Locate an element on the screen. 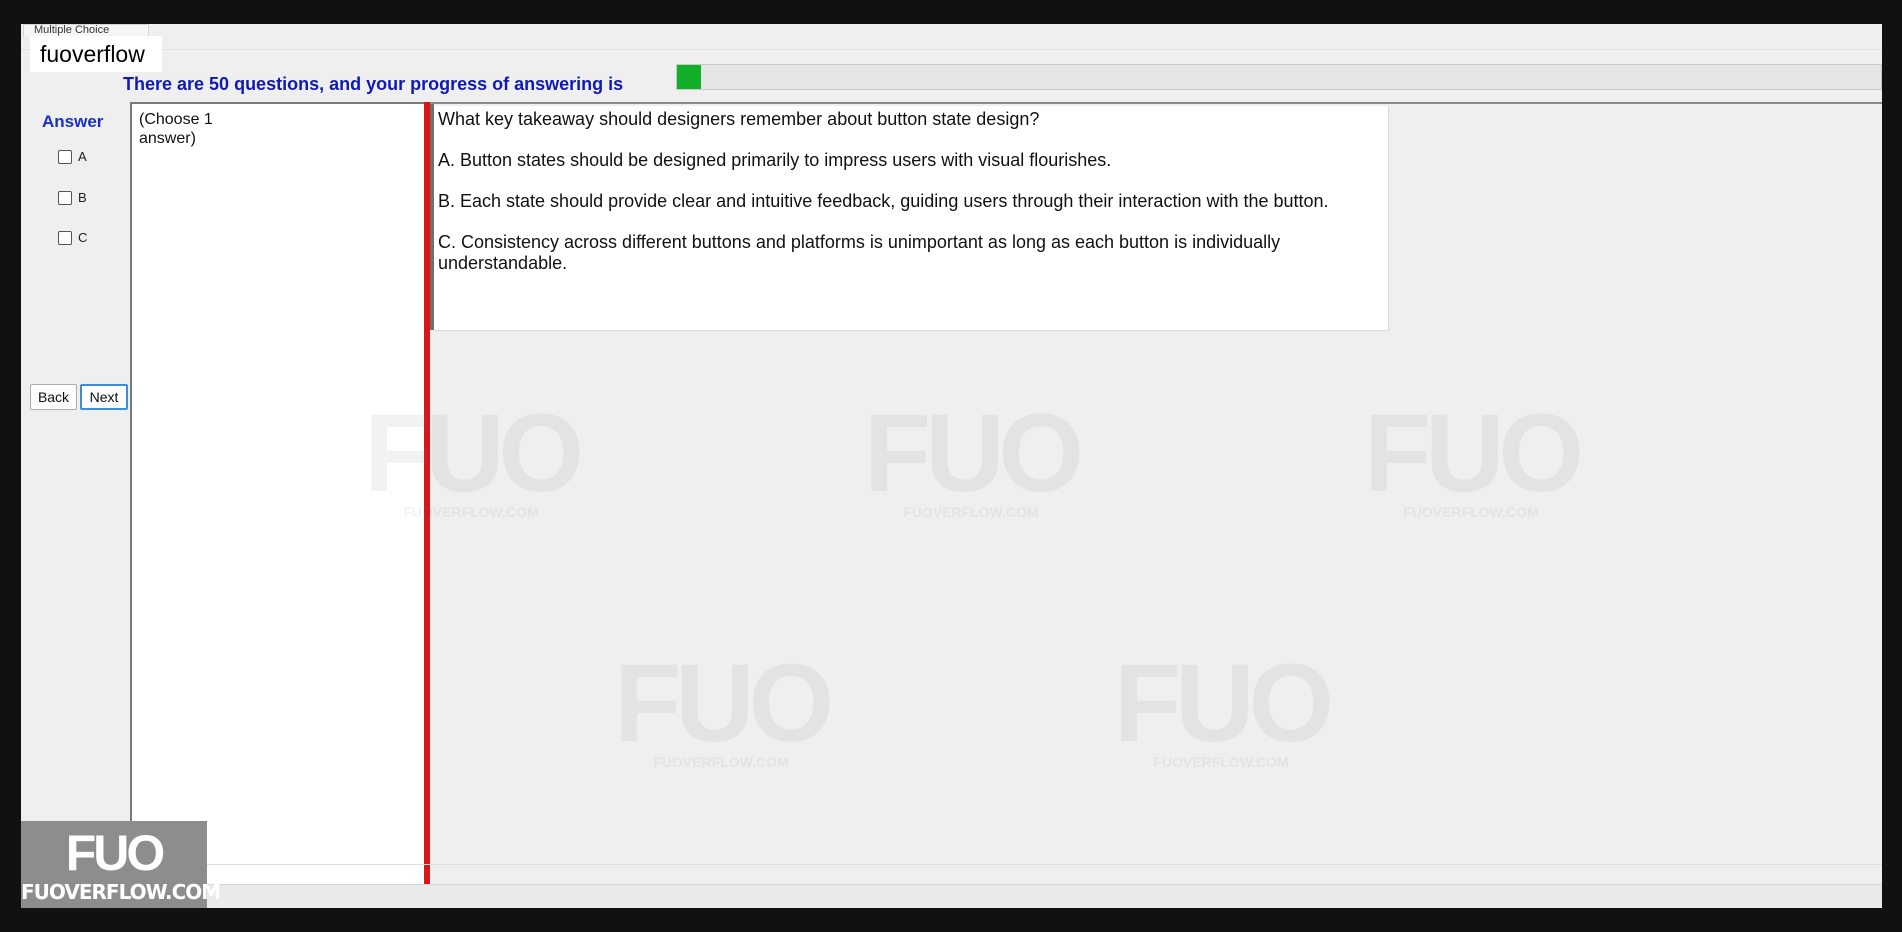  option-a: A is located at coordinates (72, 156).